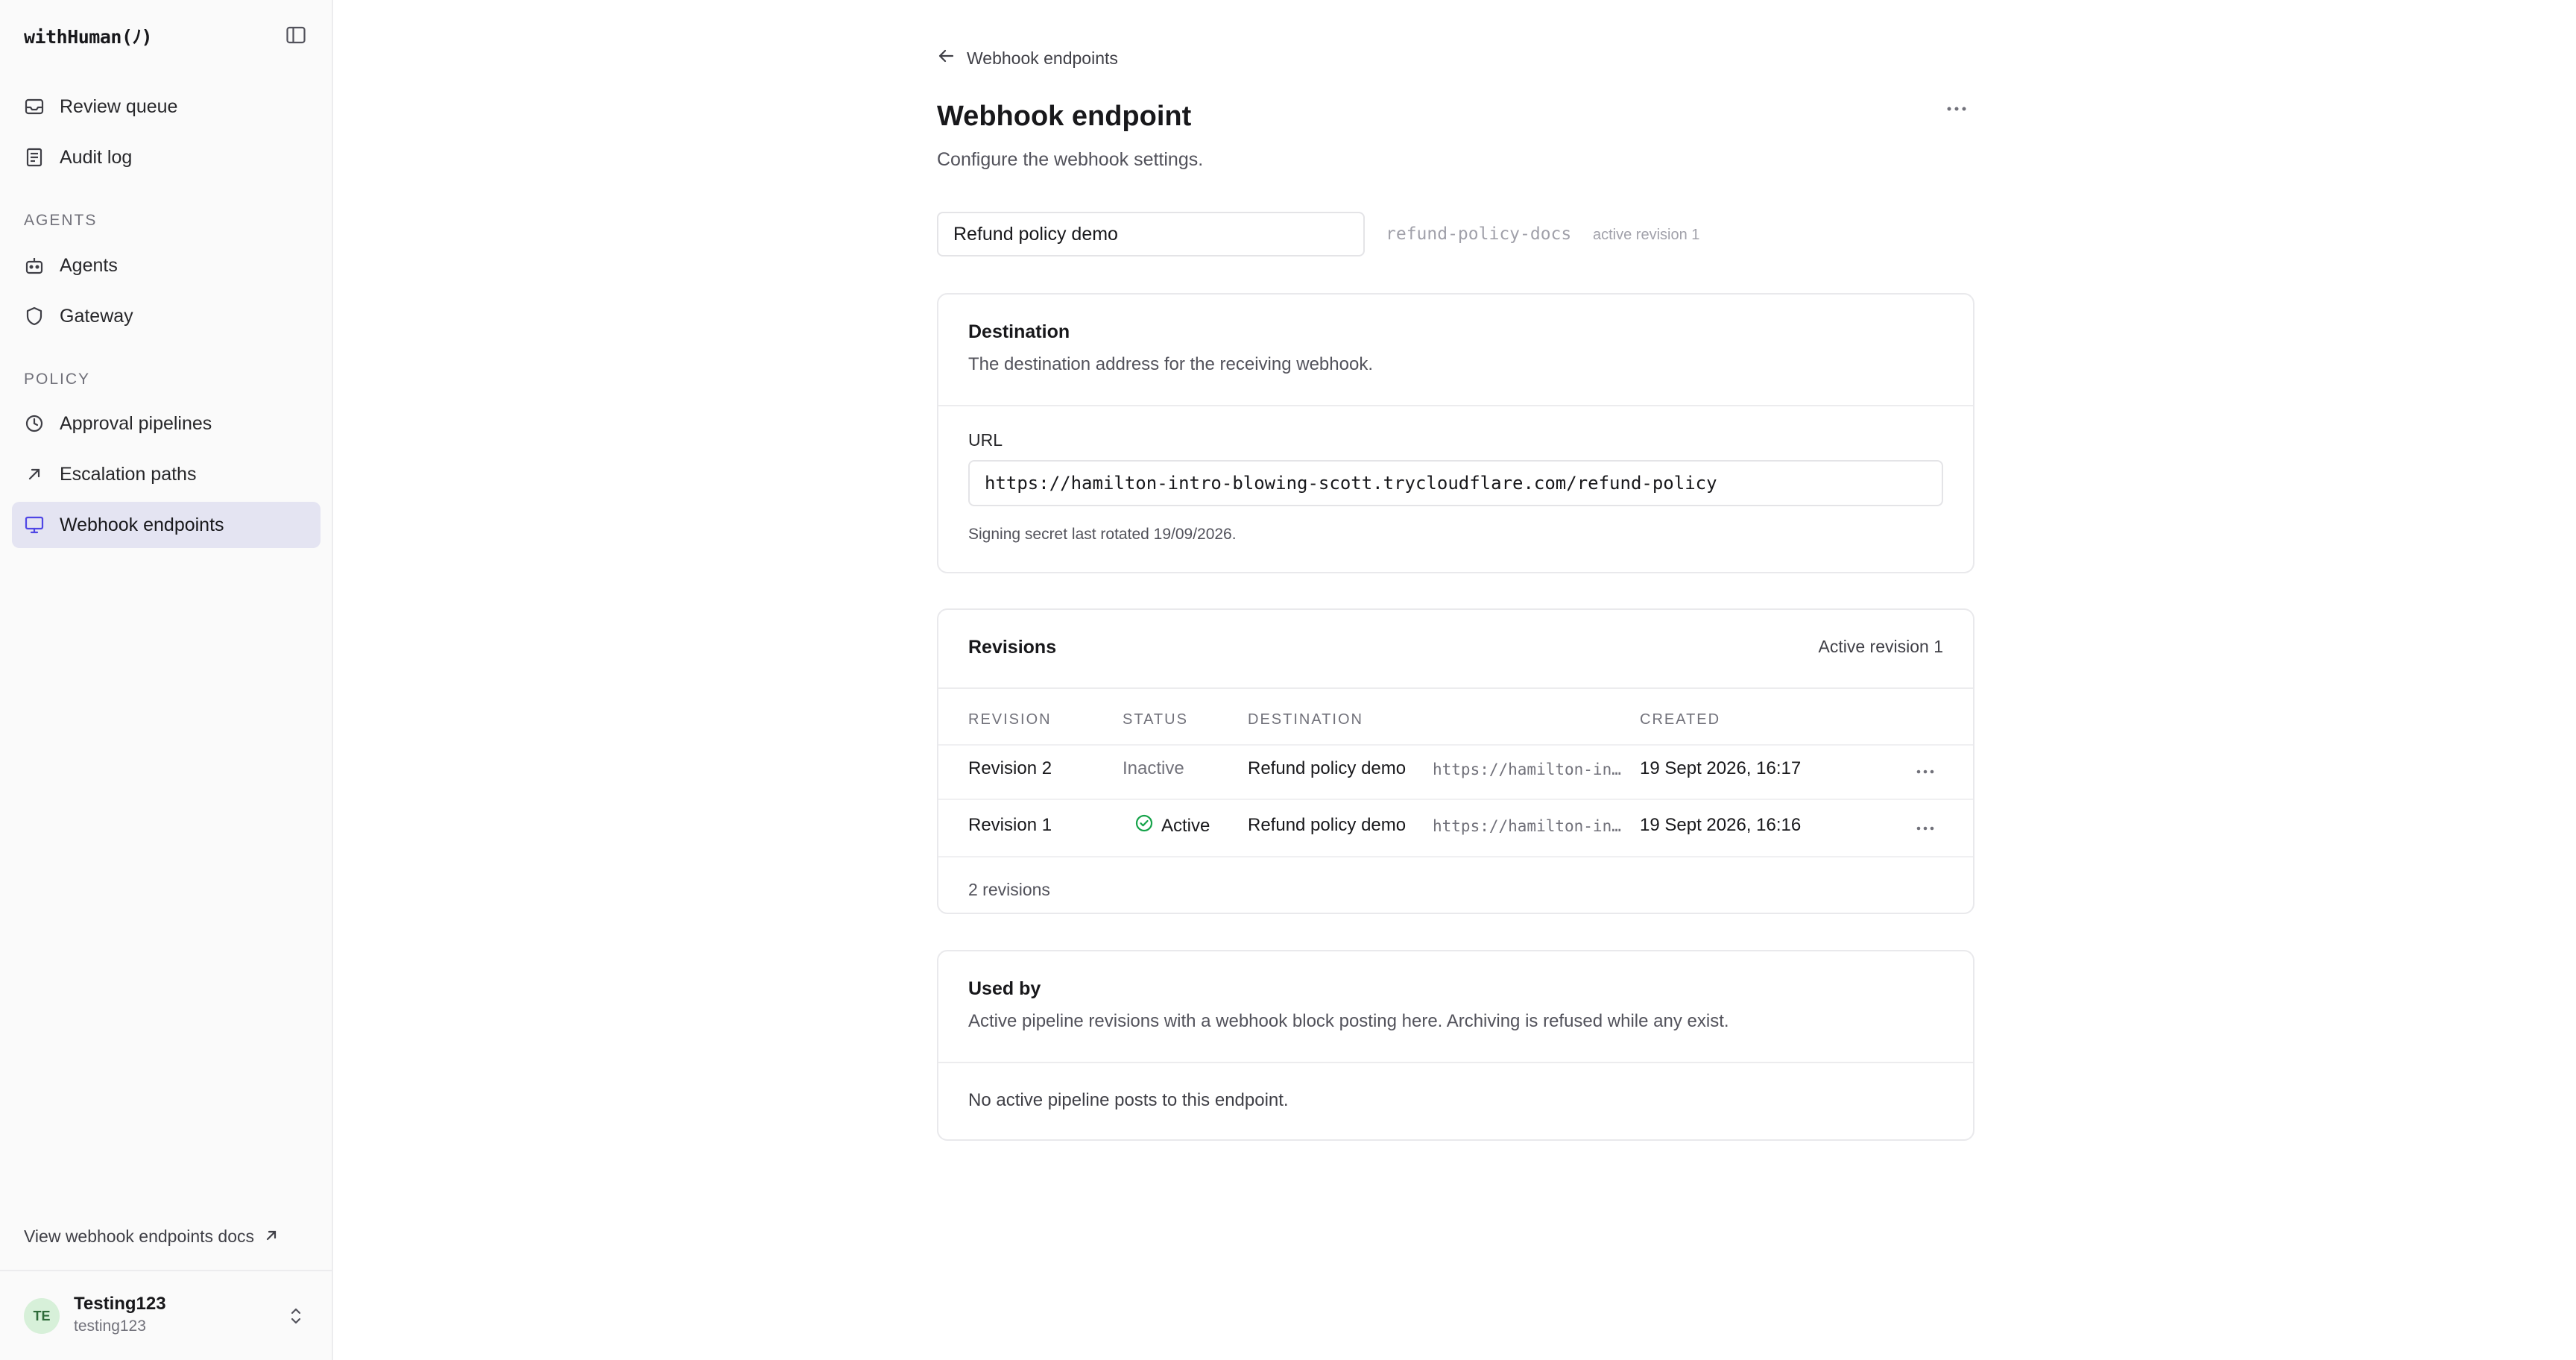  I want to click on created-at: 19 Sept 2026, 16:17, so click(1721, 768).